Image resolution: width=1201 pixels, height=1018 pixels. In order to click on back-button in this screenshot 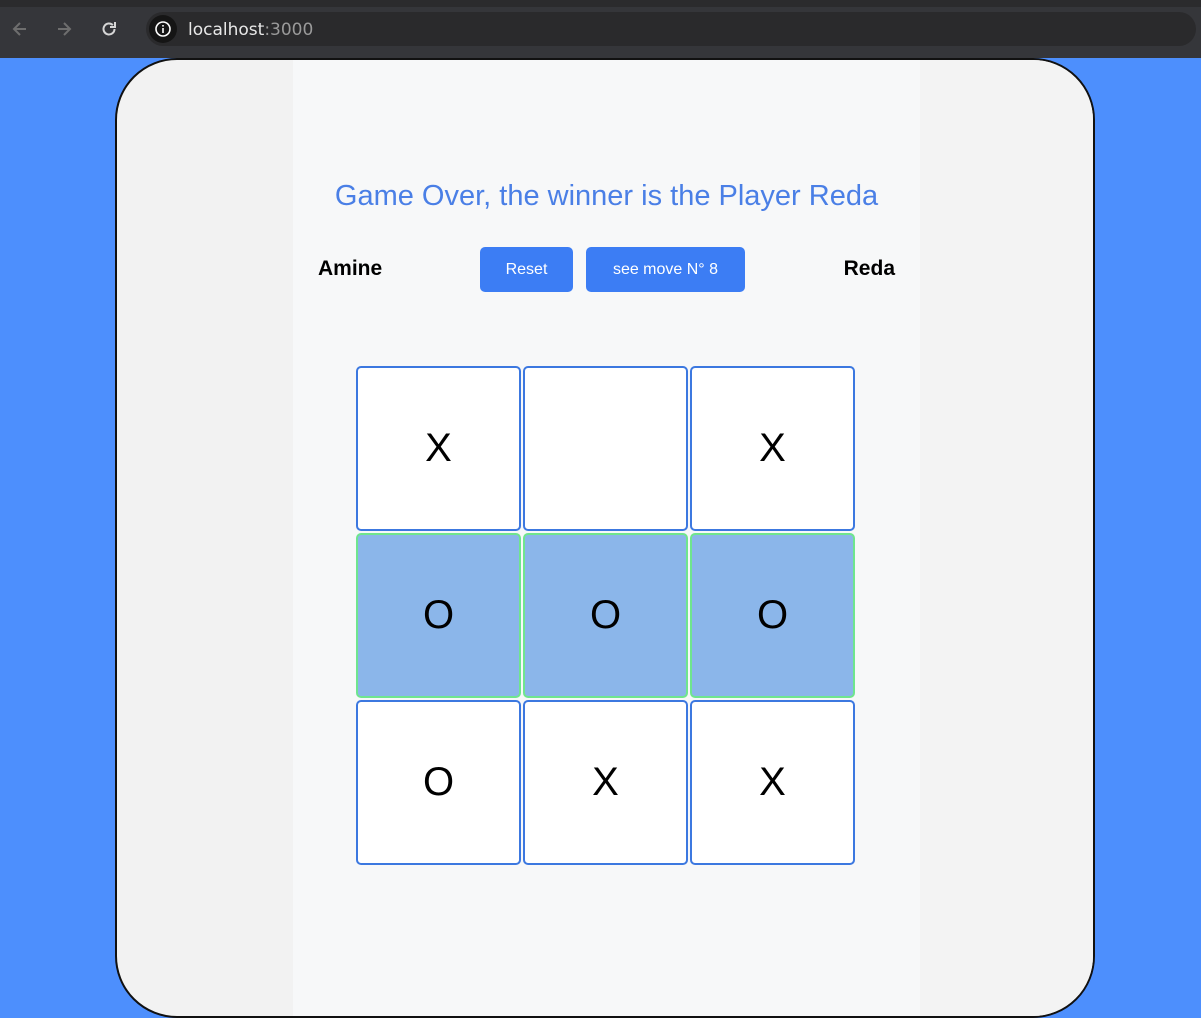, I will do `click(20, 29)`.